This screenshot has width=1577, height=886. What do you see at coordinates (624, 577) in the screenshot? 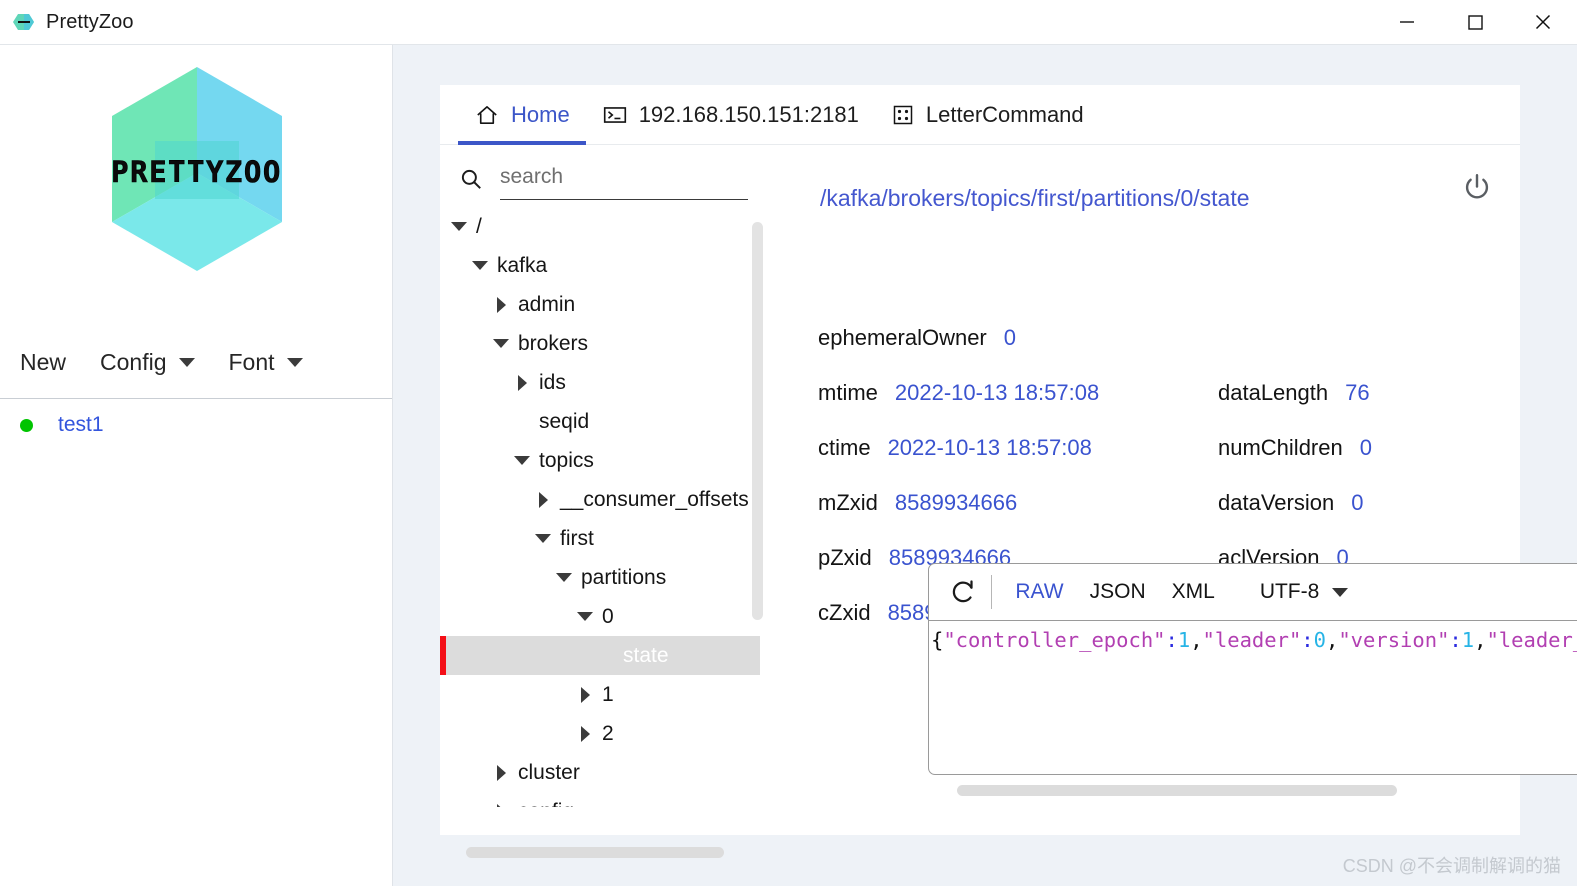
I see `tree-node-label: partitions` at bounding box center [624, 577].